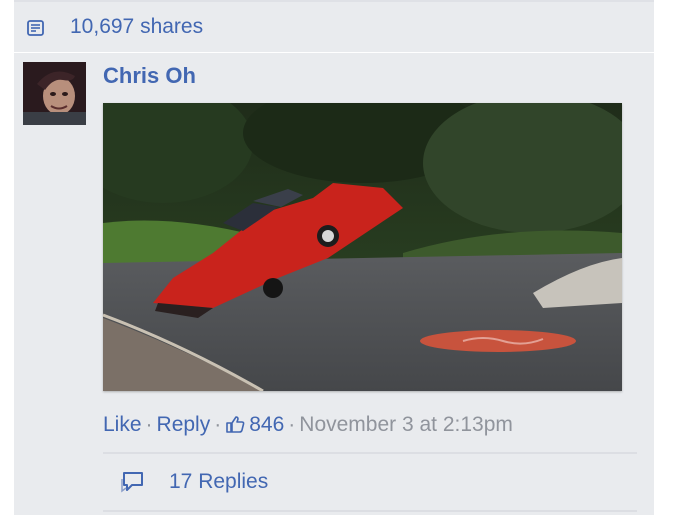 The height and width of the screenshot is (515, 692). What do you see at coordinates (264, 424) in the screenshot?
I see `like-count: 846` at bounding box center [264, 424].